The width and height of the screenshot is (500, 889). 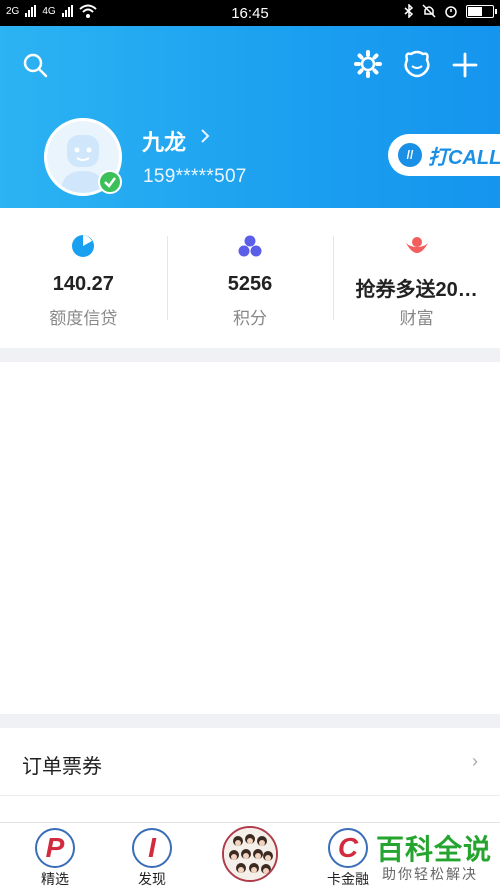 I want to click on mascot-icon, so click(x=417, y=64).